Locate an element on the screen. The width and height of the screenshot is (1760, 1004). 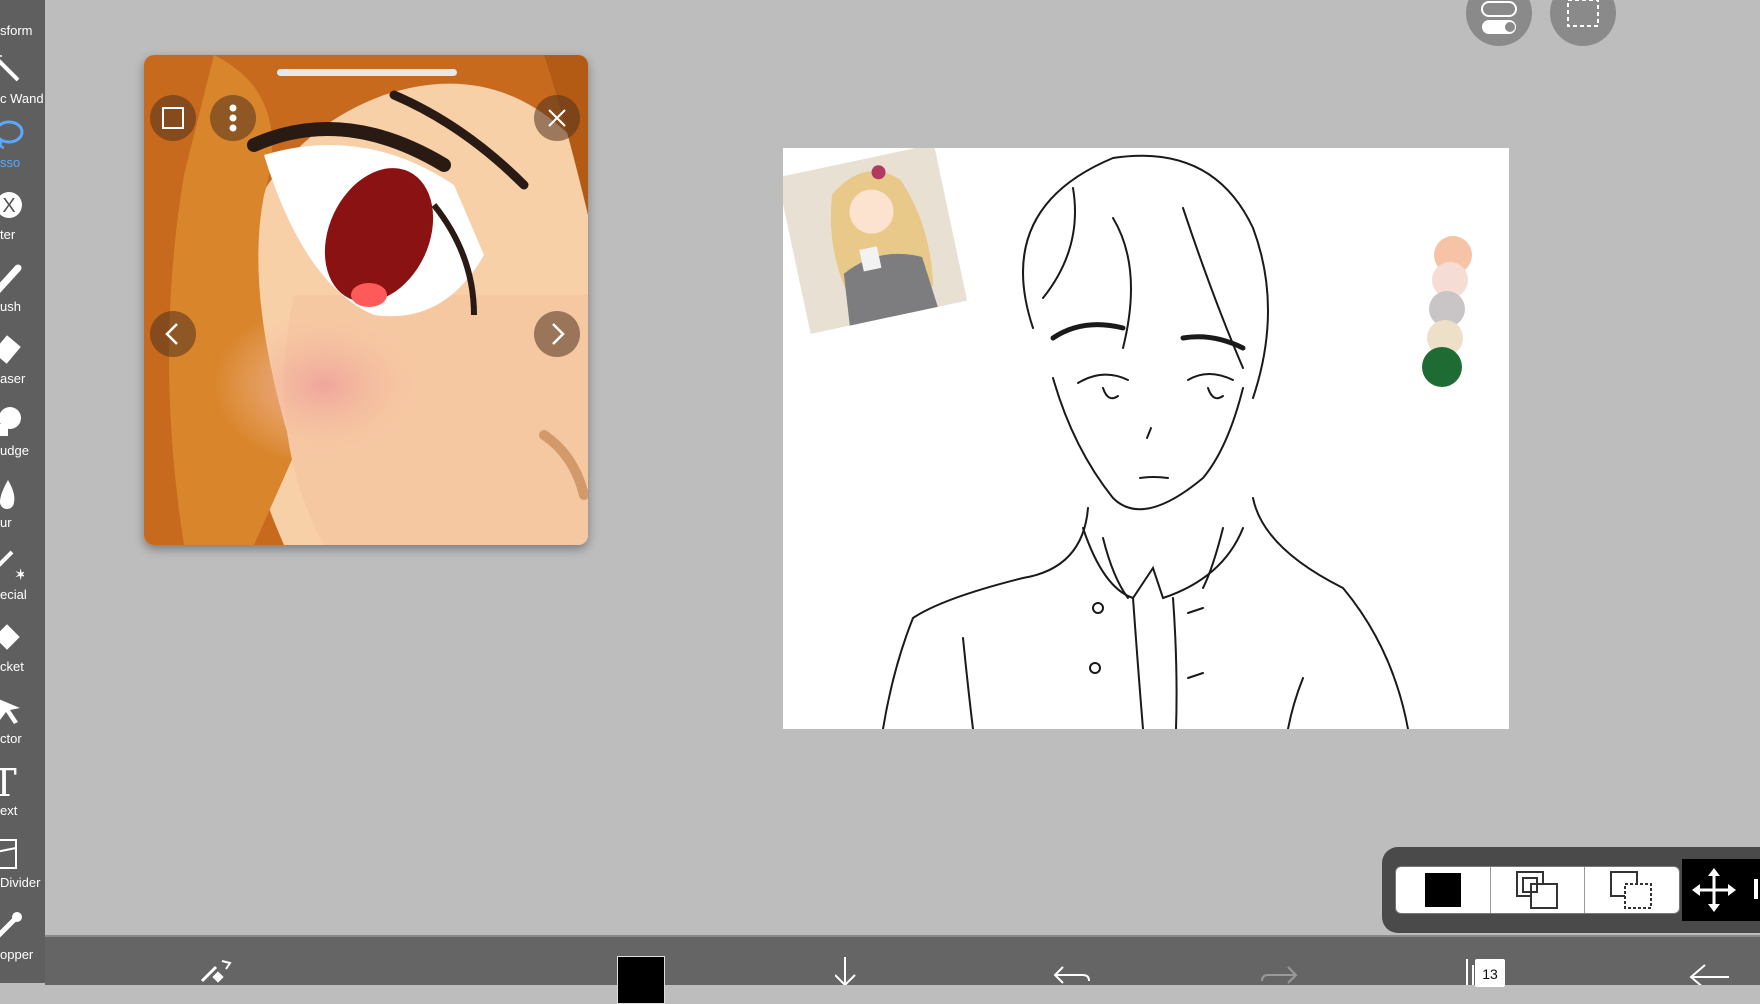
subtract-mode-icon is located at coordinates (1631, 890).